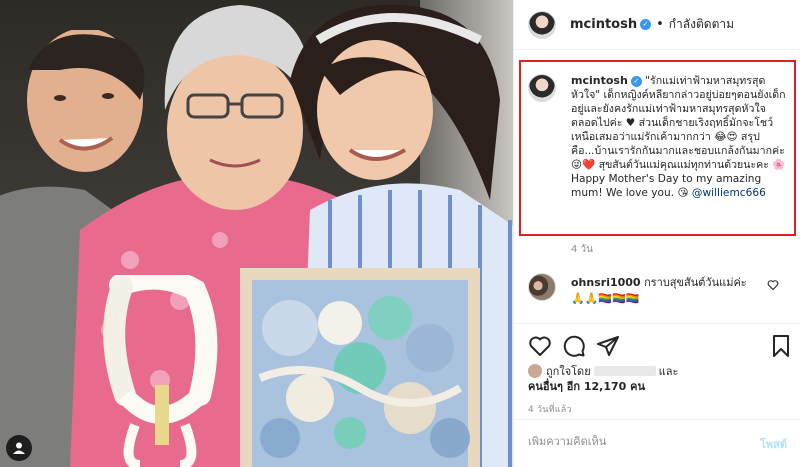 Image resolution: width=800 pixels, height=467 pixels. Describe the element at coordinates (773, 285) in the screenshot. I see `comment-like-heart-icon` at that location.